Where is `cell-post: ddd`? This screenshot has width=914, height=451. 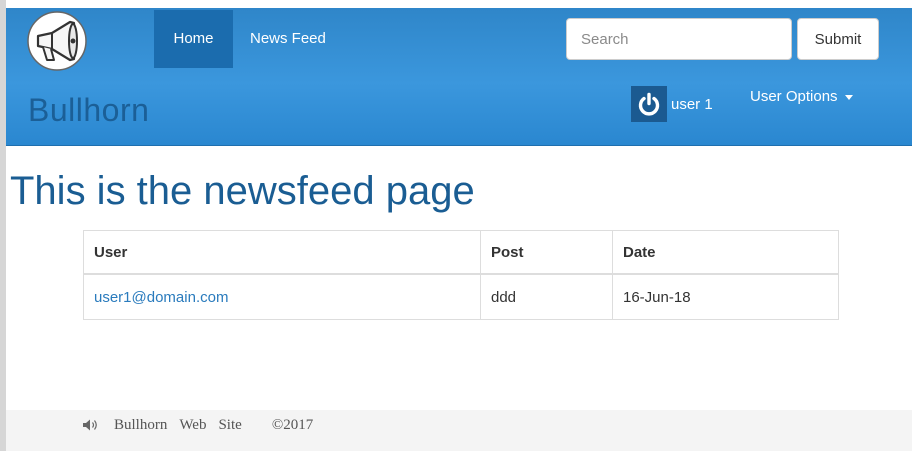
cell-post: ddd is located at coordinates (546, 296).